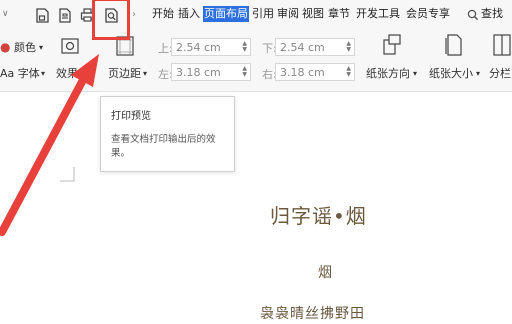 Image resolution: width=512 pixels, height=324 pixels. I want to click on print-preview-tooltip: 打印预览 查看文档打印输出后的效果。, so click(167, 134).